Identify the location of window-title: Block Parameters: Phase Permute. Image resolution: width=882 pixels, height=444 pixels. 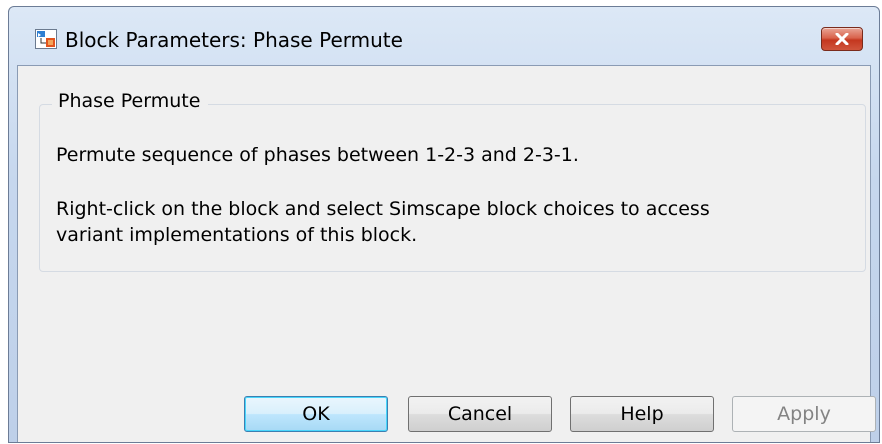
(234, 40).